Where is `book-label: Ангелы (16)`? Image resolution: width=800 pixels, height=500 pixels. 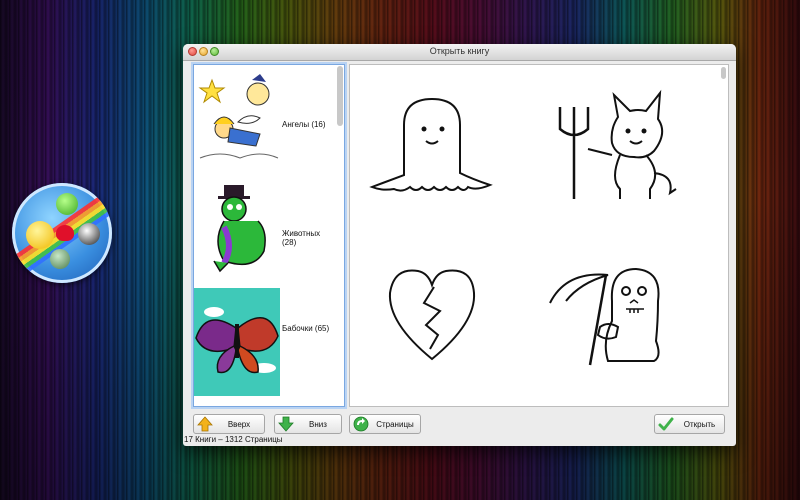 book-label: Ангелы (16) is located at coordinates (304, 124).